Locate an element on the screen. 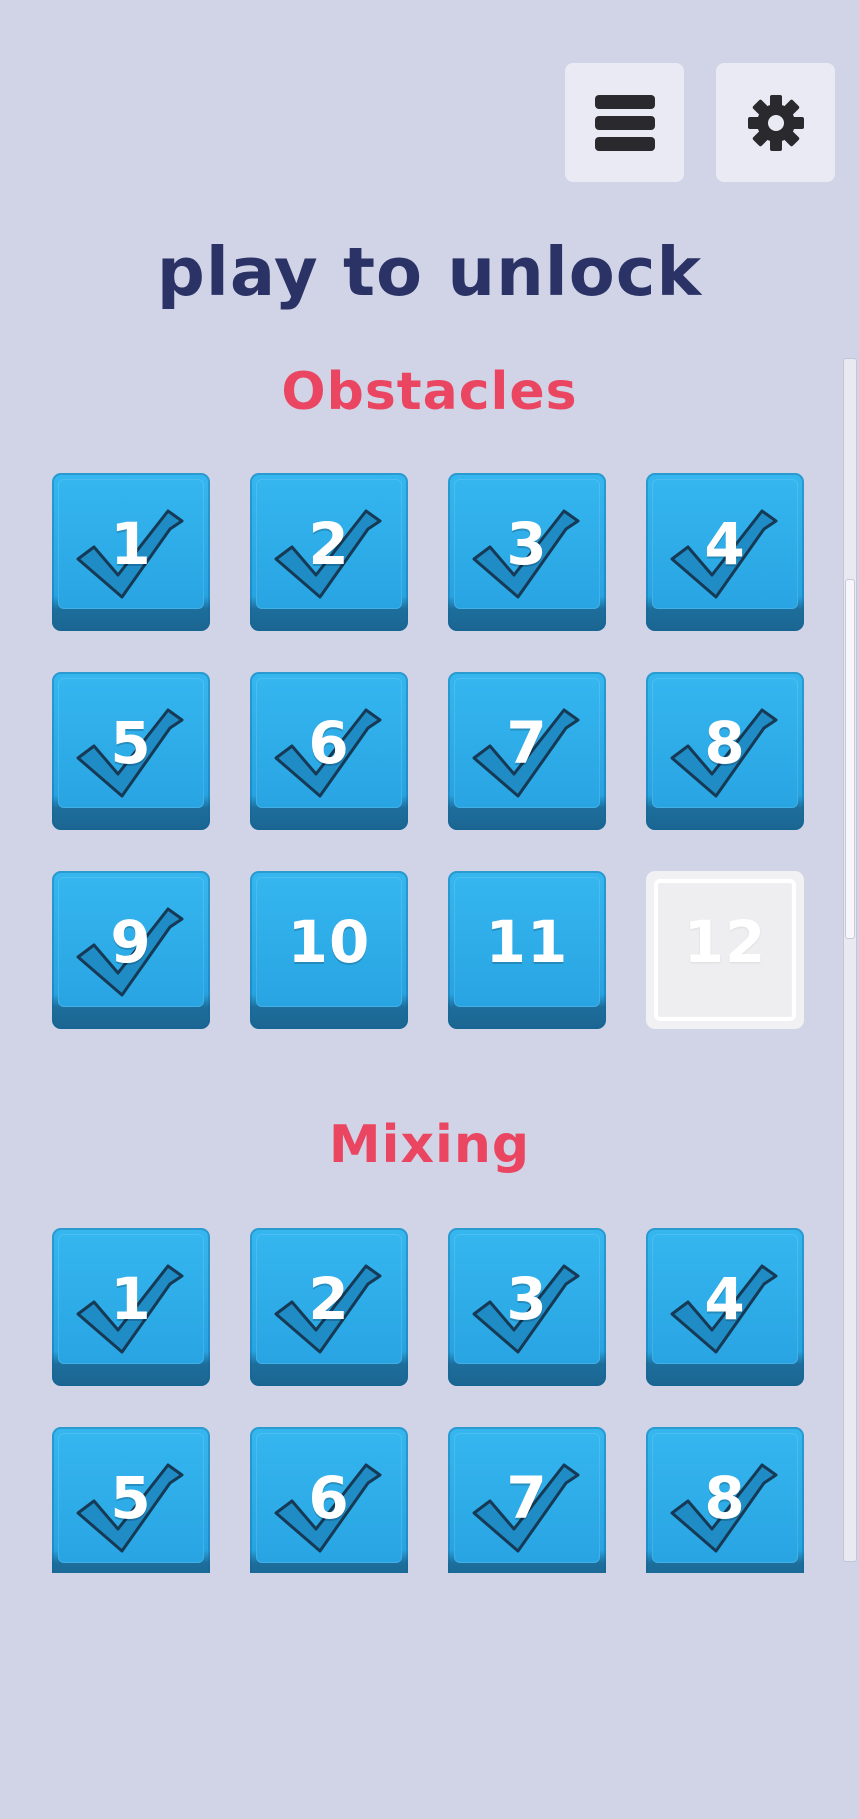  gear-icon is located at coordinates (775, 122).